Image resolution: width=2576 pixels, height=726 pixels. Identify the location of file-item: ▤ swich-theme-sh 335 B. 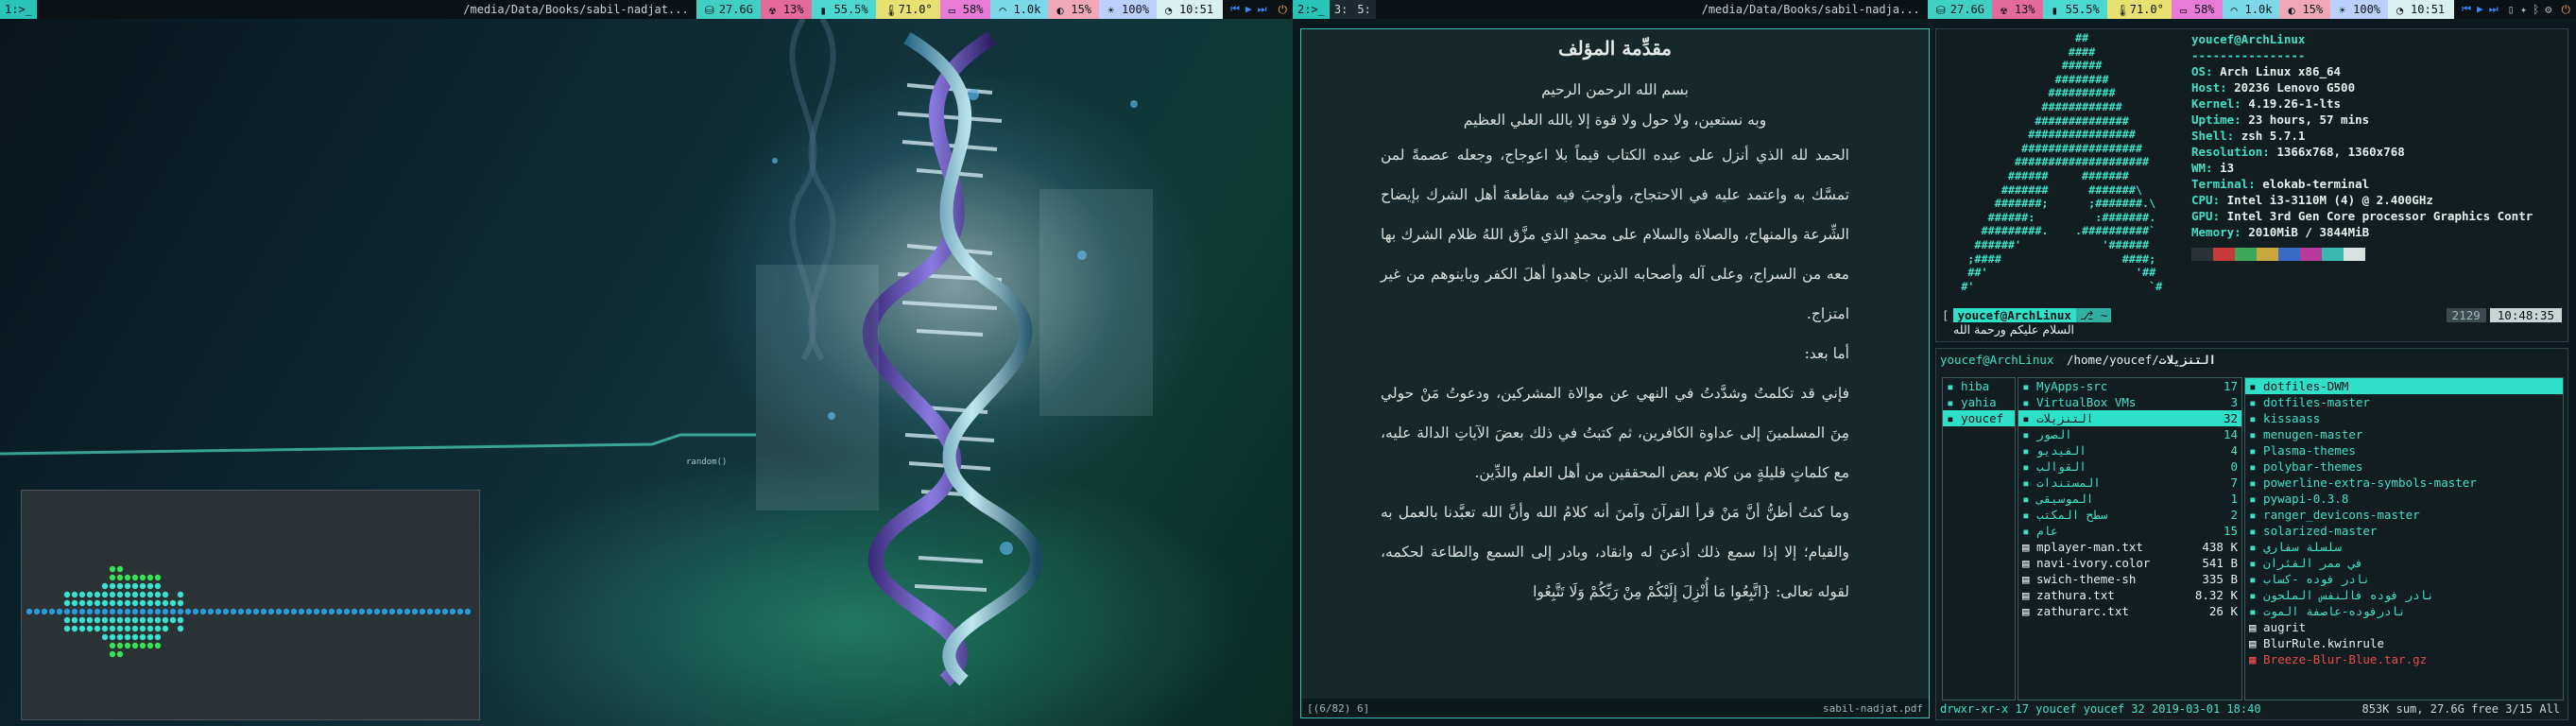
(2129, 579).